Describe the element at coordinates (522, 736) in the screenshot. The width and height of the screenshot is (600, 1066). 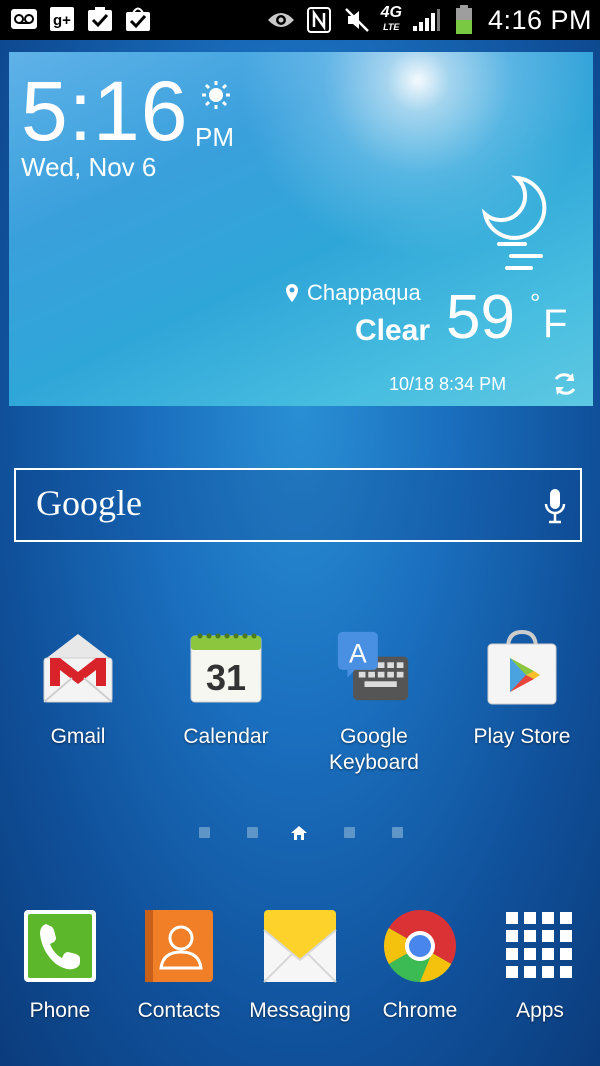
I see `app-label: Play Store` at that location.